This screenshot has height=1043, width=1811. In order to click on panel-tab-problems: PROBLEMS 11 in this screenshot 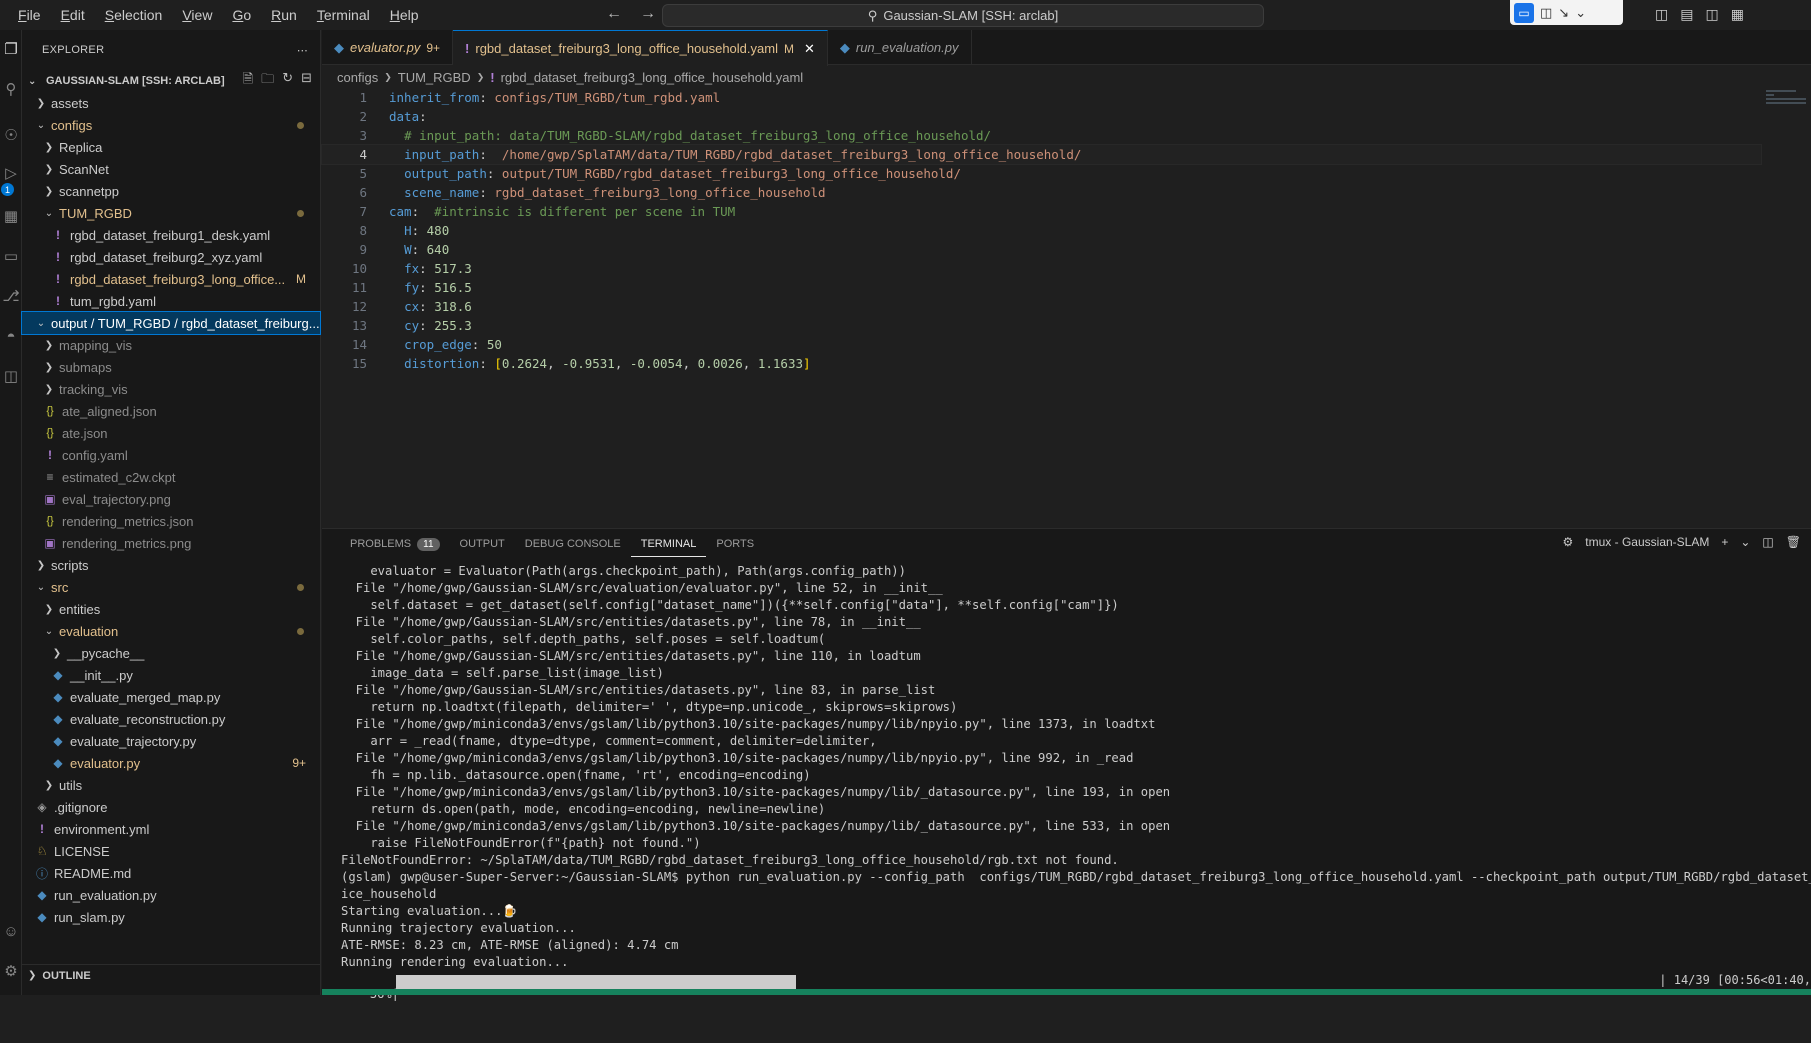, I will do `click(395, 544)`.